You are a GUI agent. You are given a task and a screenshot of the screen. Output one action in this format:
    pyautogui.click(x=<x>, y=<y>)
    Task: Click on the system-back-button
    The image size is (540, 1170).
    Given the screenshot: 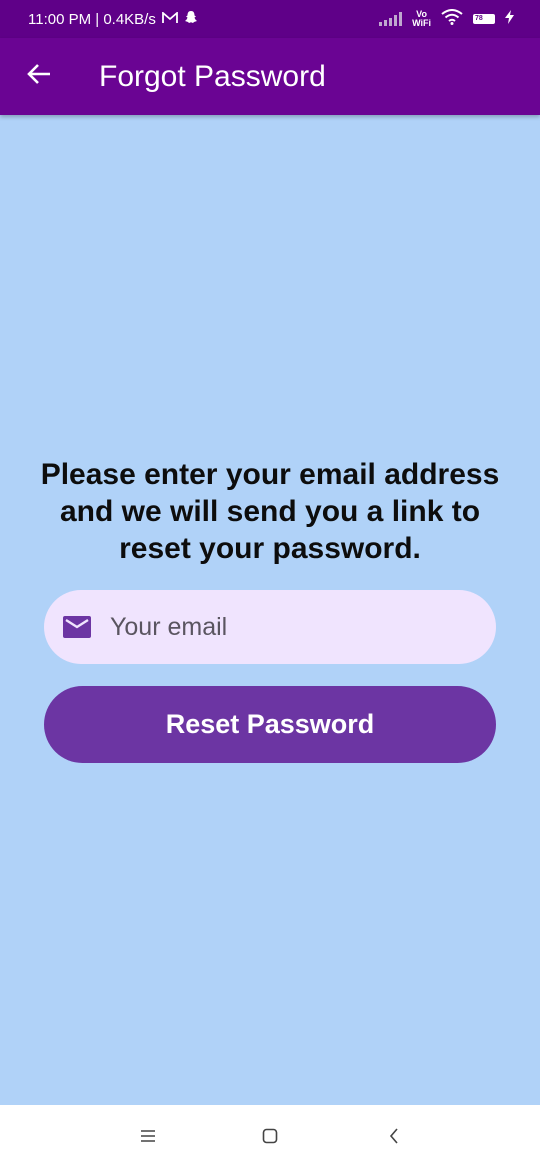 What is the action you would take?
    pyautogui.click(x=394, y=1138)
    